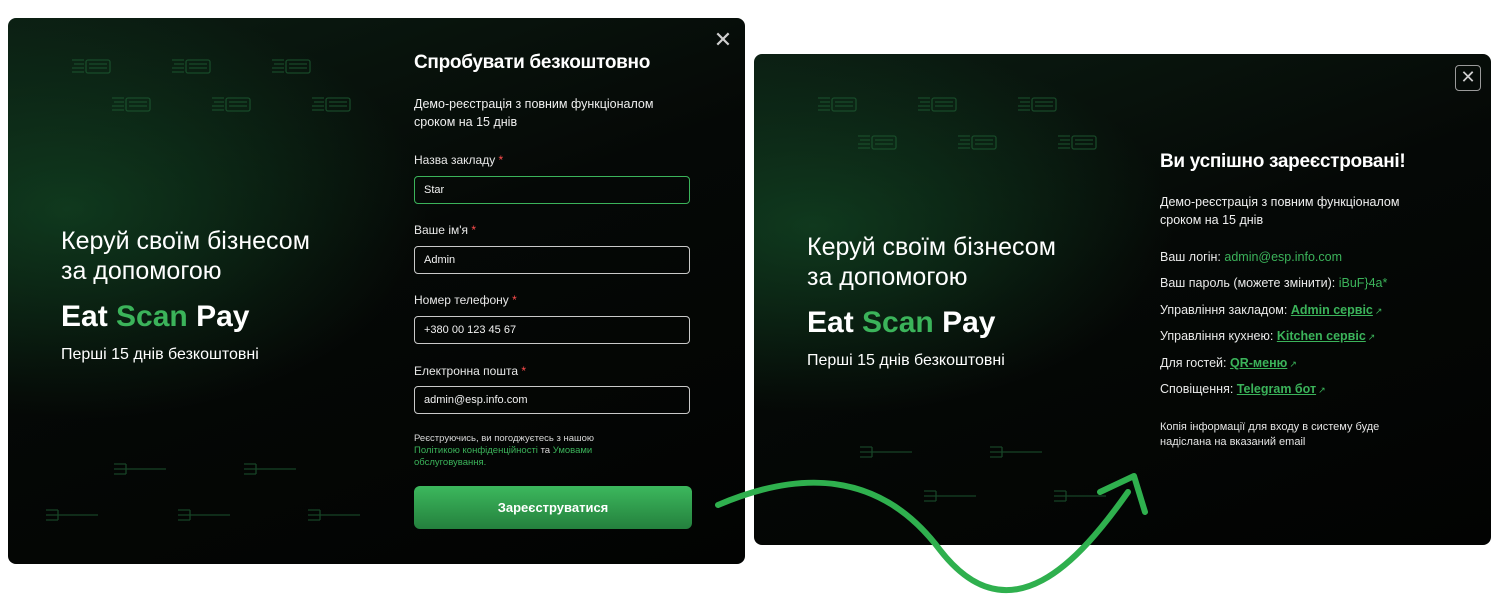 This screenshot has width=1499, height=600. Describe the element at coordinates (931, 533) in the screenshot. I see `curved-arrow-icon` at that location.